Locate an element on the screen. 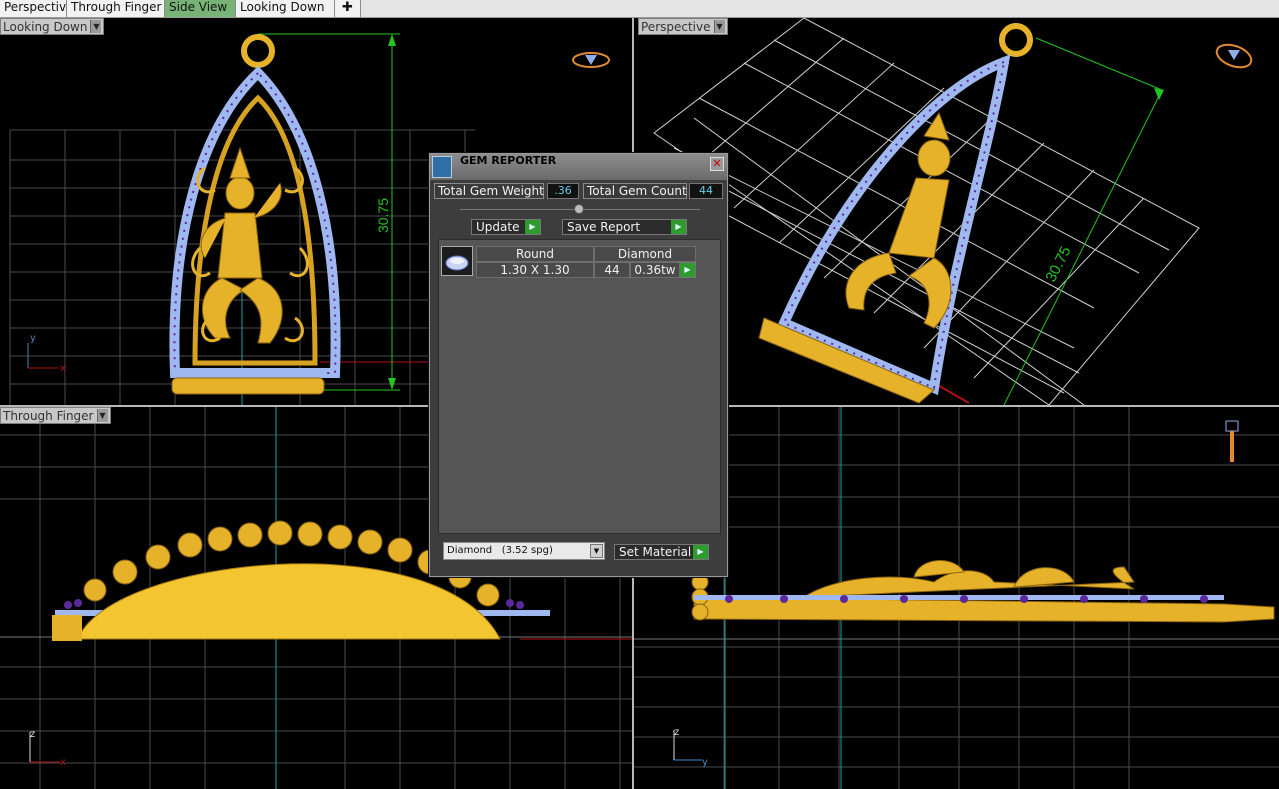 The width and height of the screenshot is (1279, 789). gem-row-go-button: ▶ is located at coordinates (688, 270).